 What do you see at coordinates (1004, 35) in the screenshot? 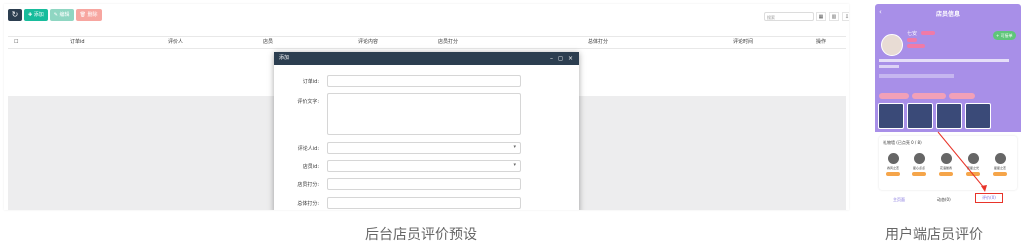
I see `follow-button: + 可接单` at bounding box center [1004, 35].